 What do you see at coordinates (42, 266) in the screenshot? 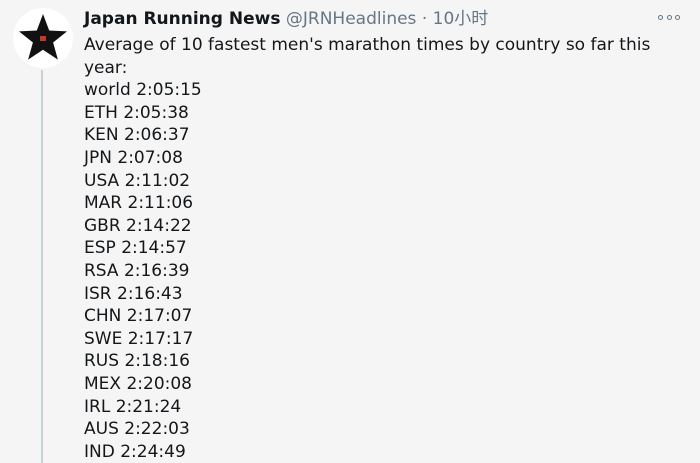
I see `thread-line` at bounding box center [42, 266].